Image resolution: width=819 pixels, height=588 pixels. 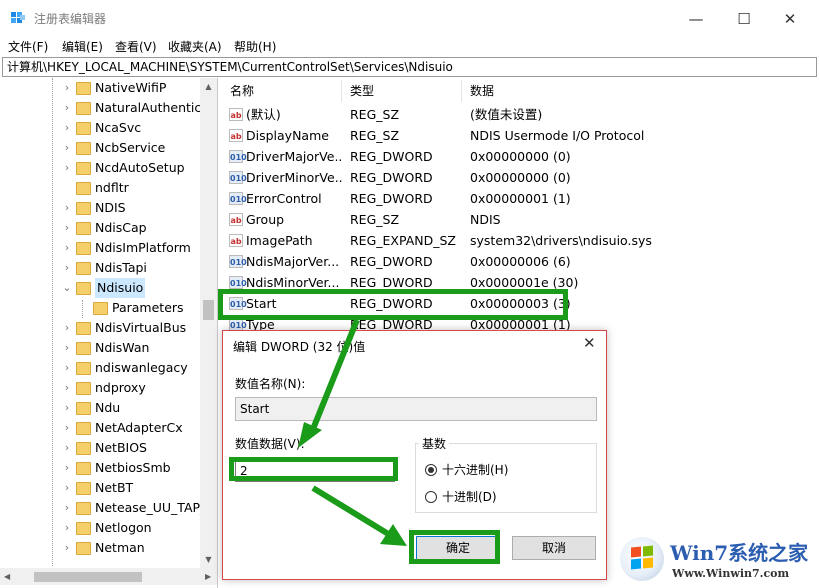 What do you see at coordinates (195, 46) in the screenshot?
I see `menu-favorites: 收藏夹(A)` at bounding box center [195, 46].